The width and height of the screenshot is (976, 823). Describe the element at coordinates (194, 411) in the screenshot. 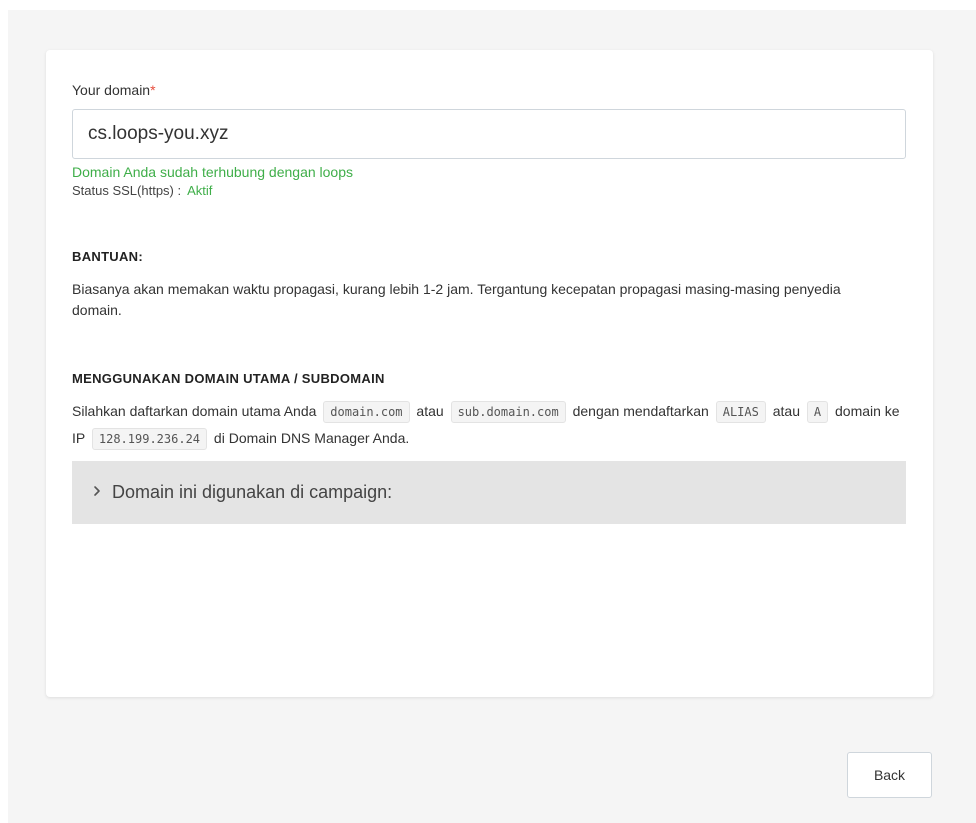

I see `instruction-text: Silahkan daftarkan domain utama Anda` at that location.